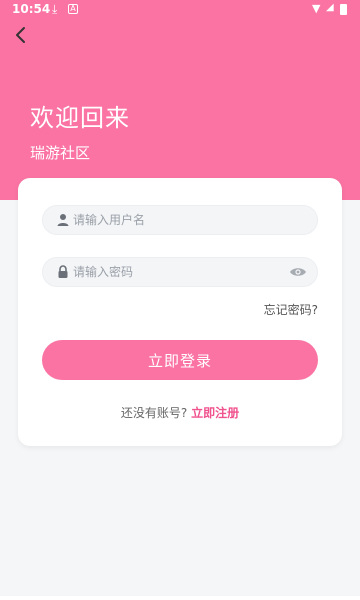  I want to click on battery-icon, so click(343, 9).